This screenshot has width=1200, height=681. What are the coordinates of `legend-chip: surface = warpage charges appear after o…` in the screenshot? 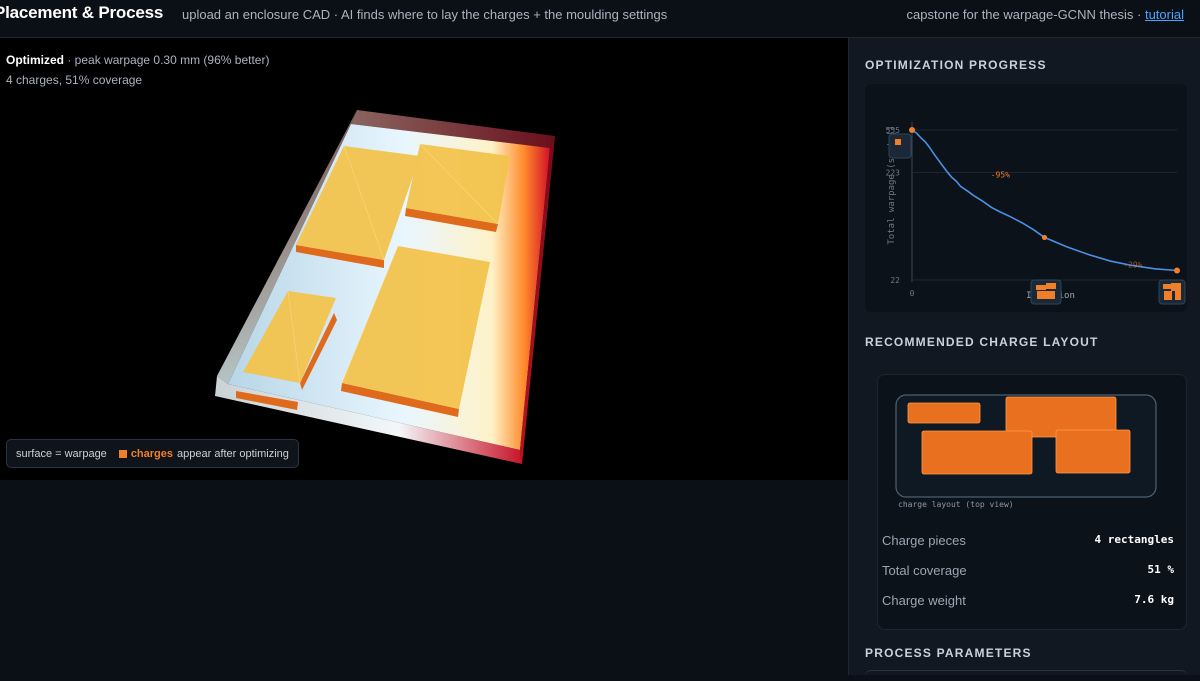 It's located at (152, 453).